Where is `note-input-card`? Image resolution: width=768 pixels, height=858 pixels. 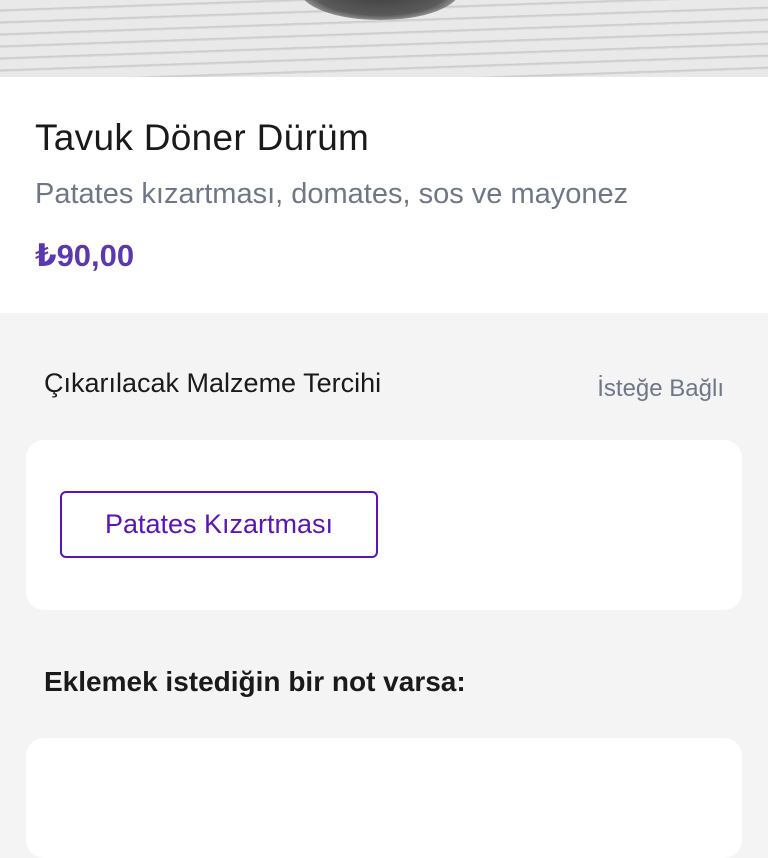 note-input-card is located at coordinates (384, 798).